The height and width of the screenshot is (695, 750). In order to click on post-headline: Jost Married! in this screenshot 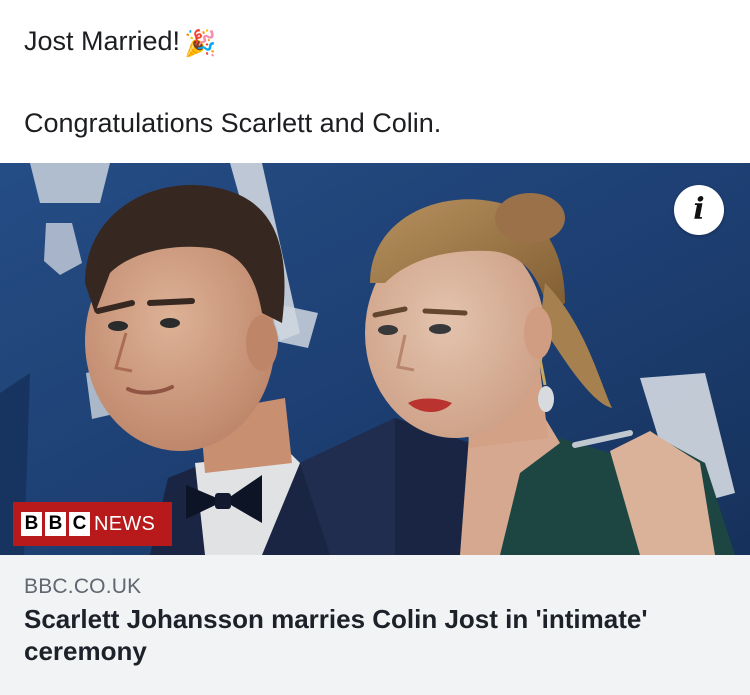, I will do `click(102, 41)`.